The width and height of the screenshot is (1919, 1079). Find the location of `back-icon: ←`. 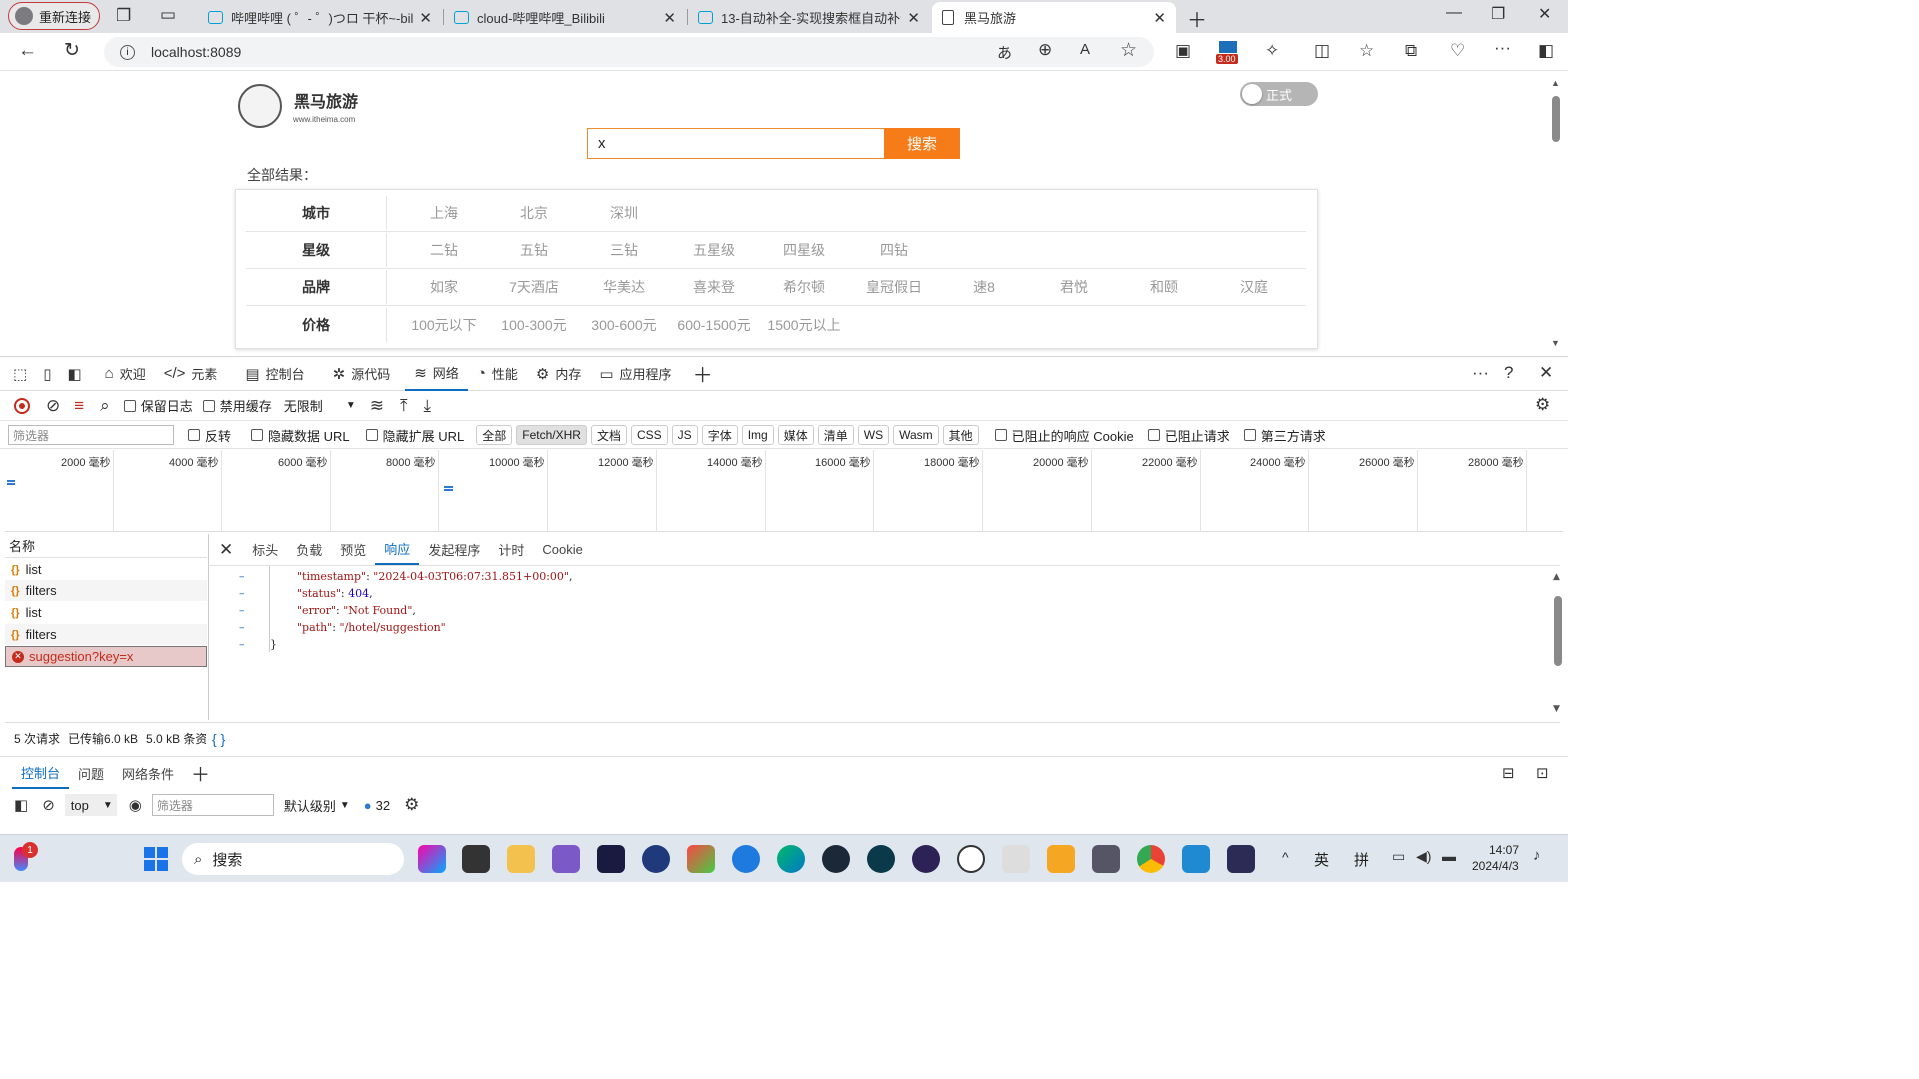

back-icon: ← is located at coordinates (27, 51).